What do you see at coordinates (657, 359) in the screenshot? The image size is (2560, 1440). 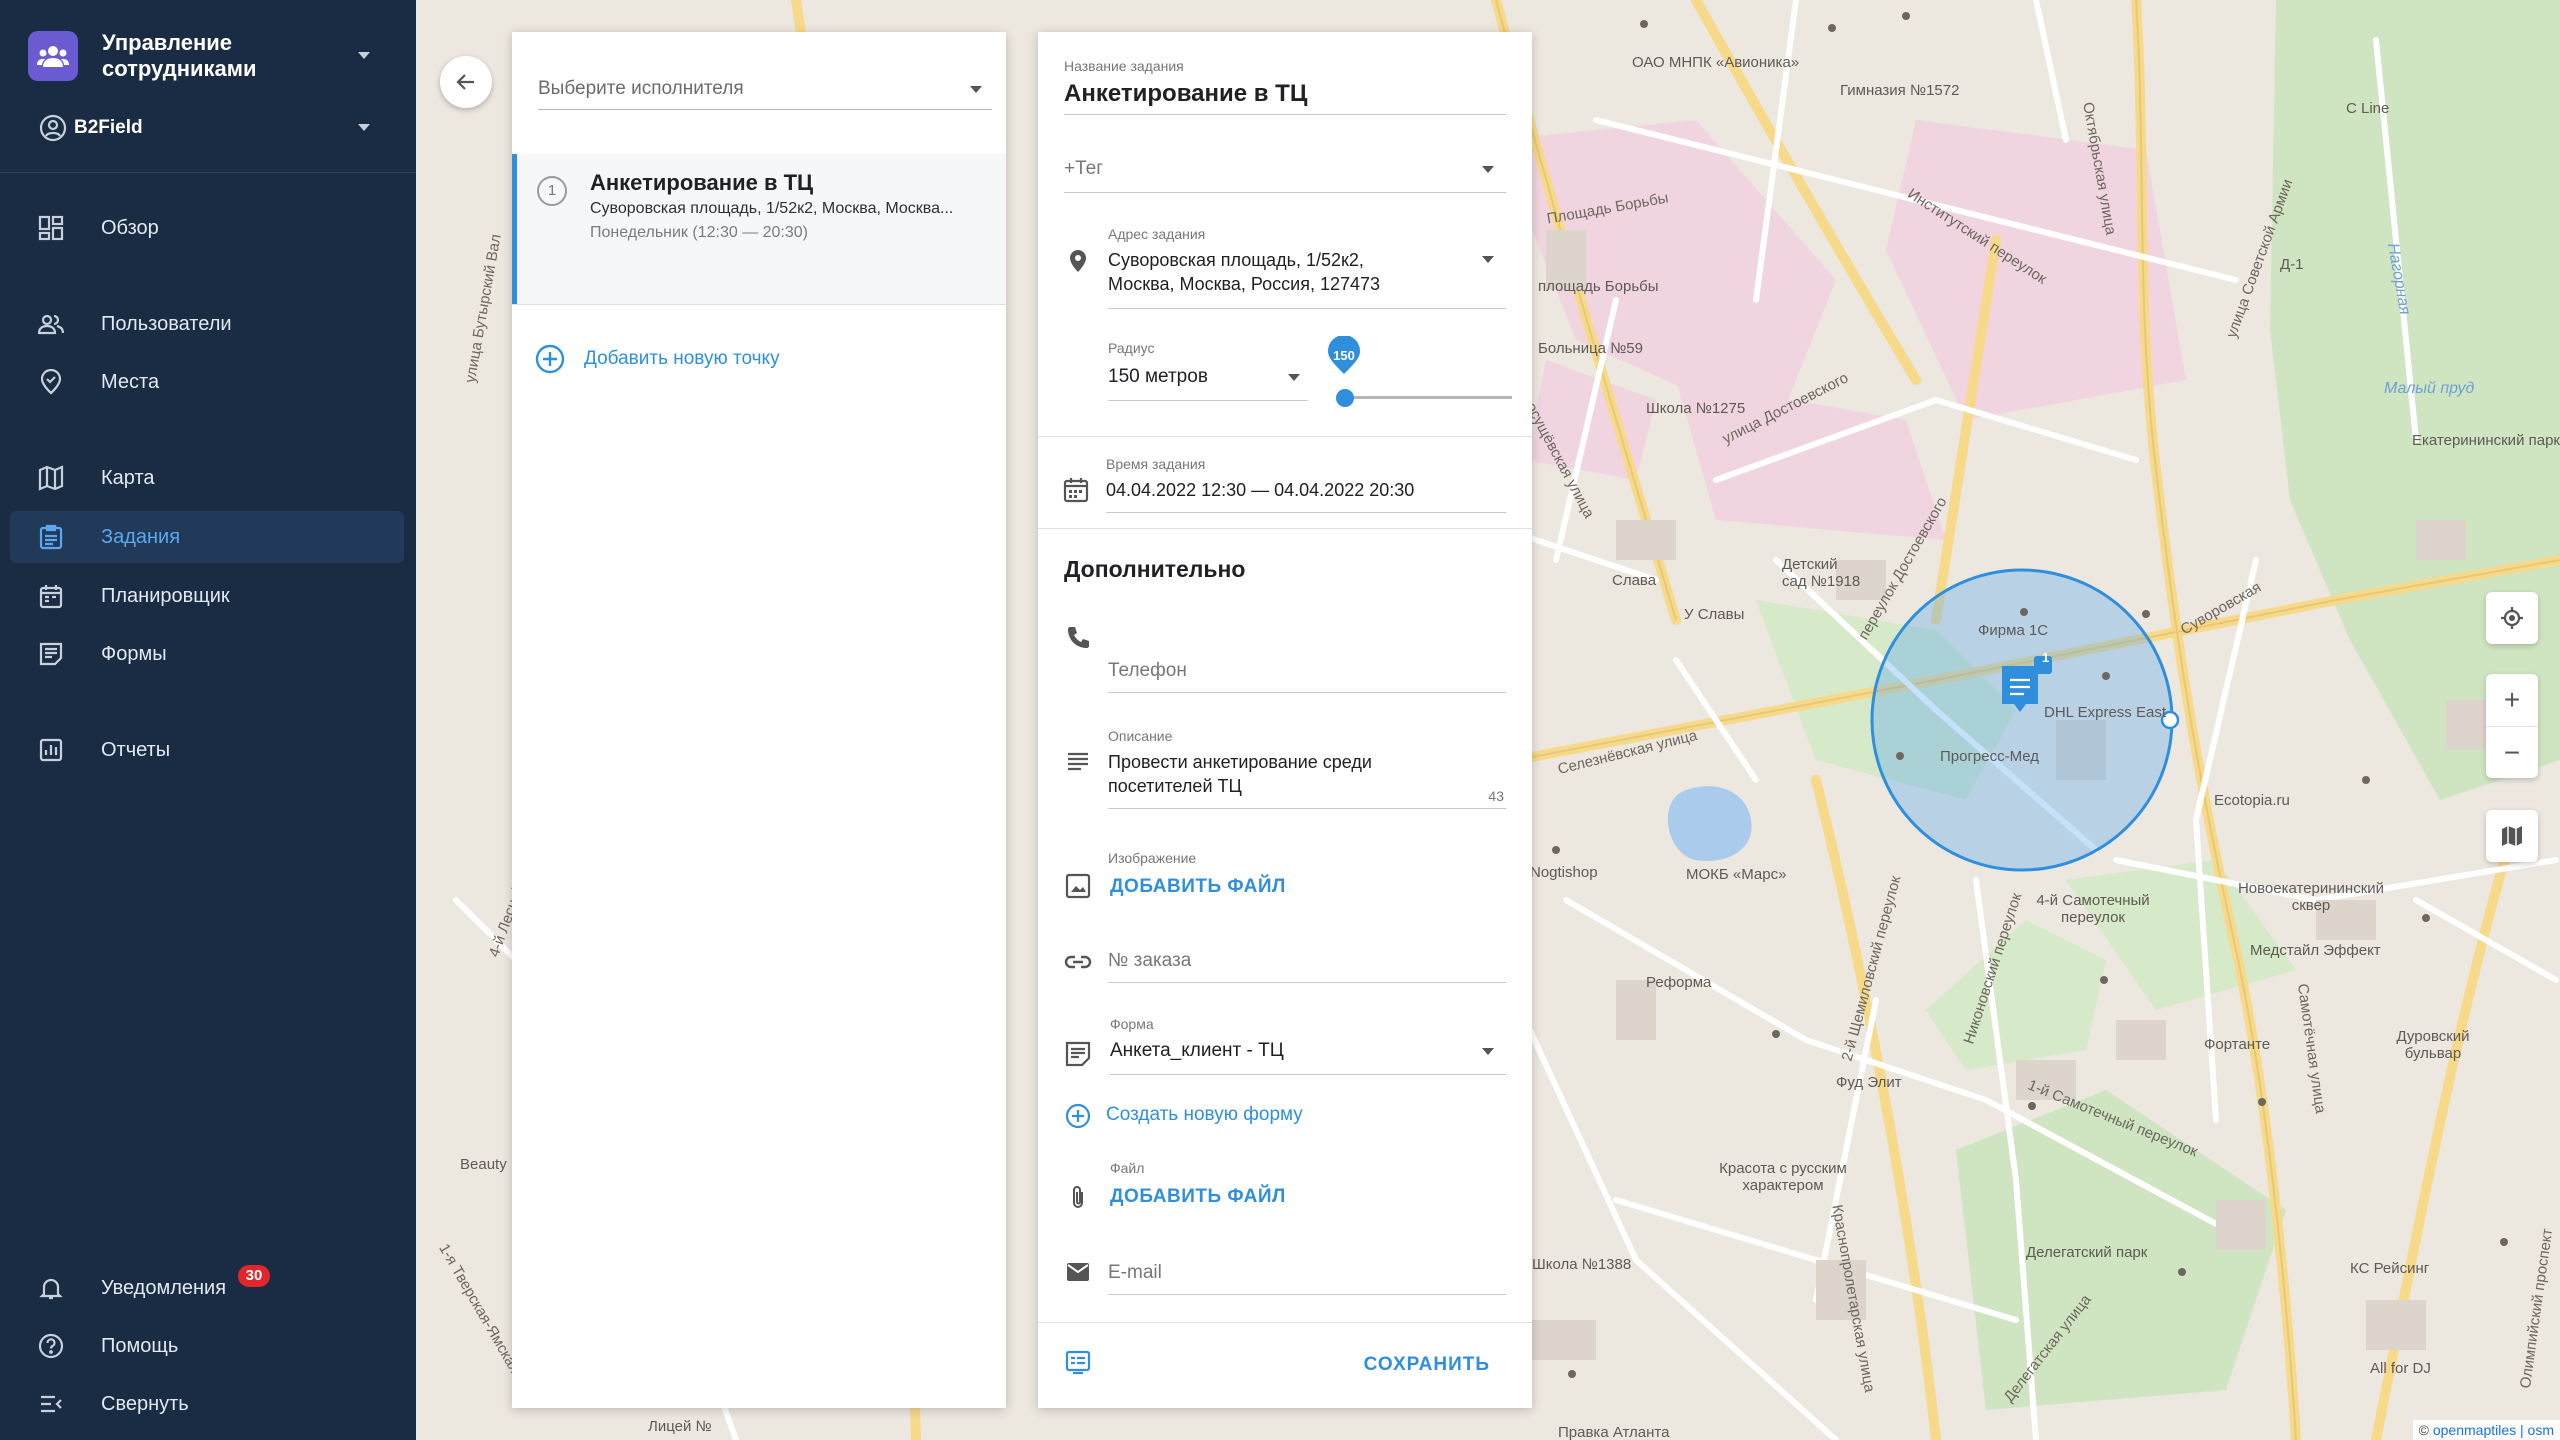 I see `add-point-button: Добавить новую точку` at bounding box center [657, 359].